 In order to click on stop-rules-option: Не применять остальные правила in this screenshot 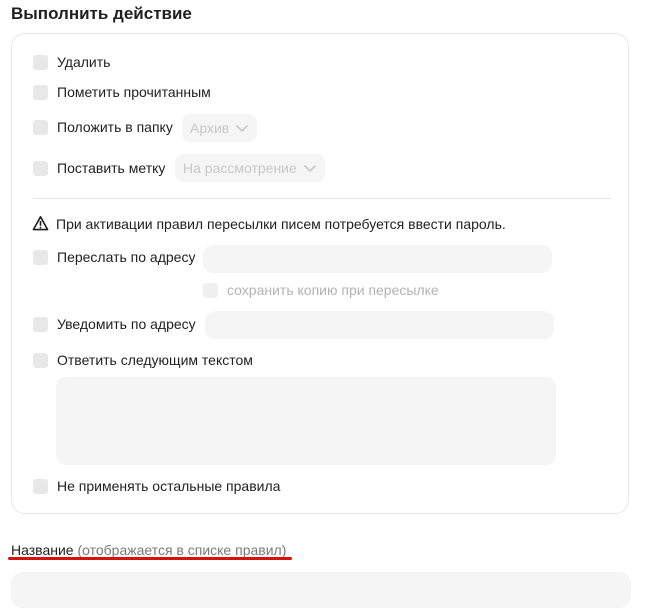, I will do `click(156, 486)`.